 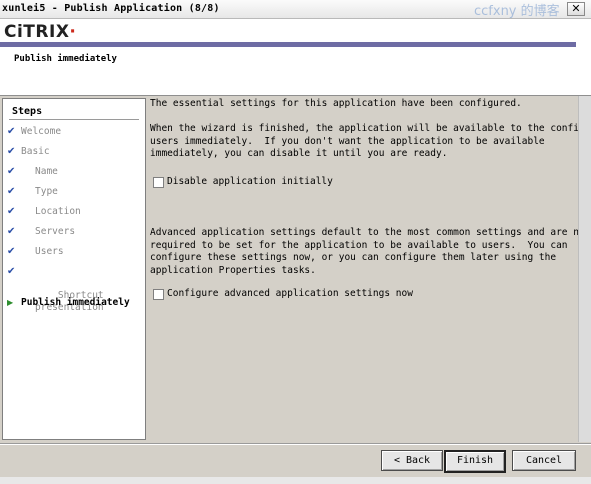 What do you see at coordinates (27, 111) in the screenshot?
I see `steps-title: Steps` at bounding box center [27, 111].